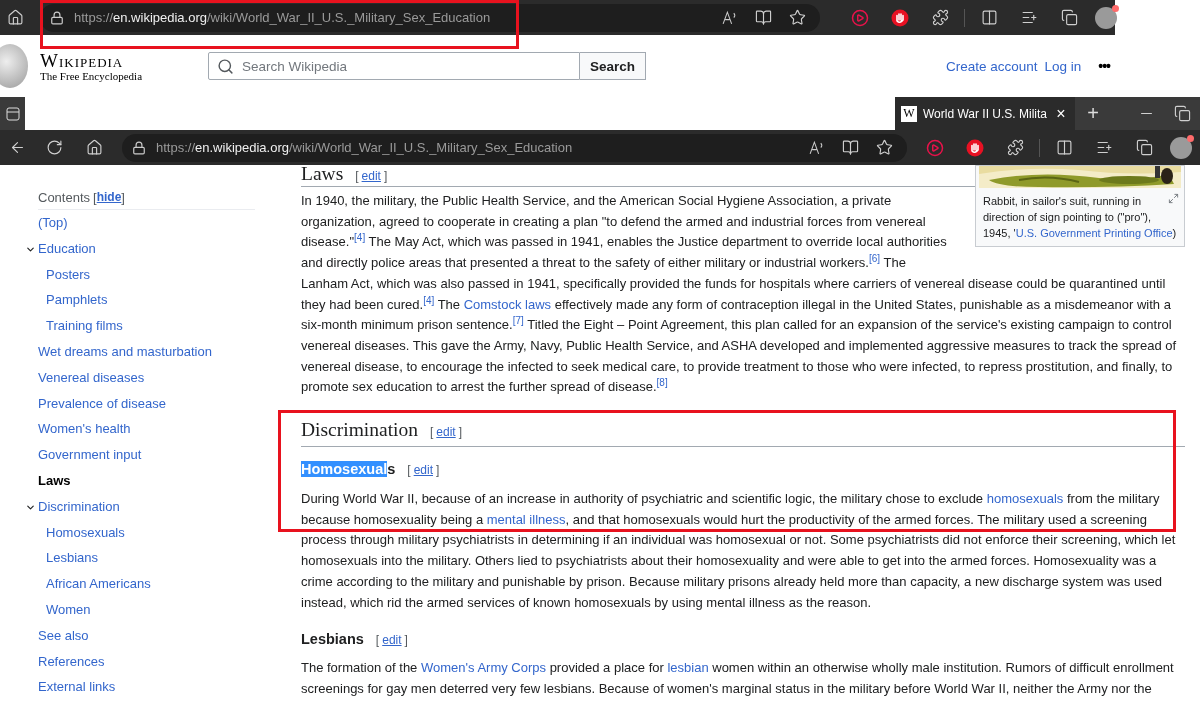 Image resolution: width=1200 pixels, height=706 pixels. Describe the element at coordinates (322, 174) in the screenshot. I see `section-heading: Laws` at that location.